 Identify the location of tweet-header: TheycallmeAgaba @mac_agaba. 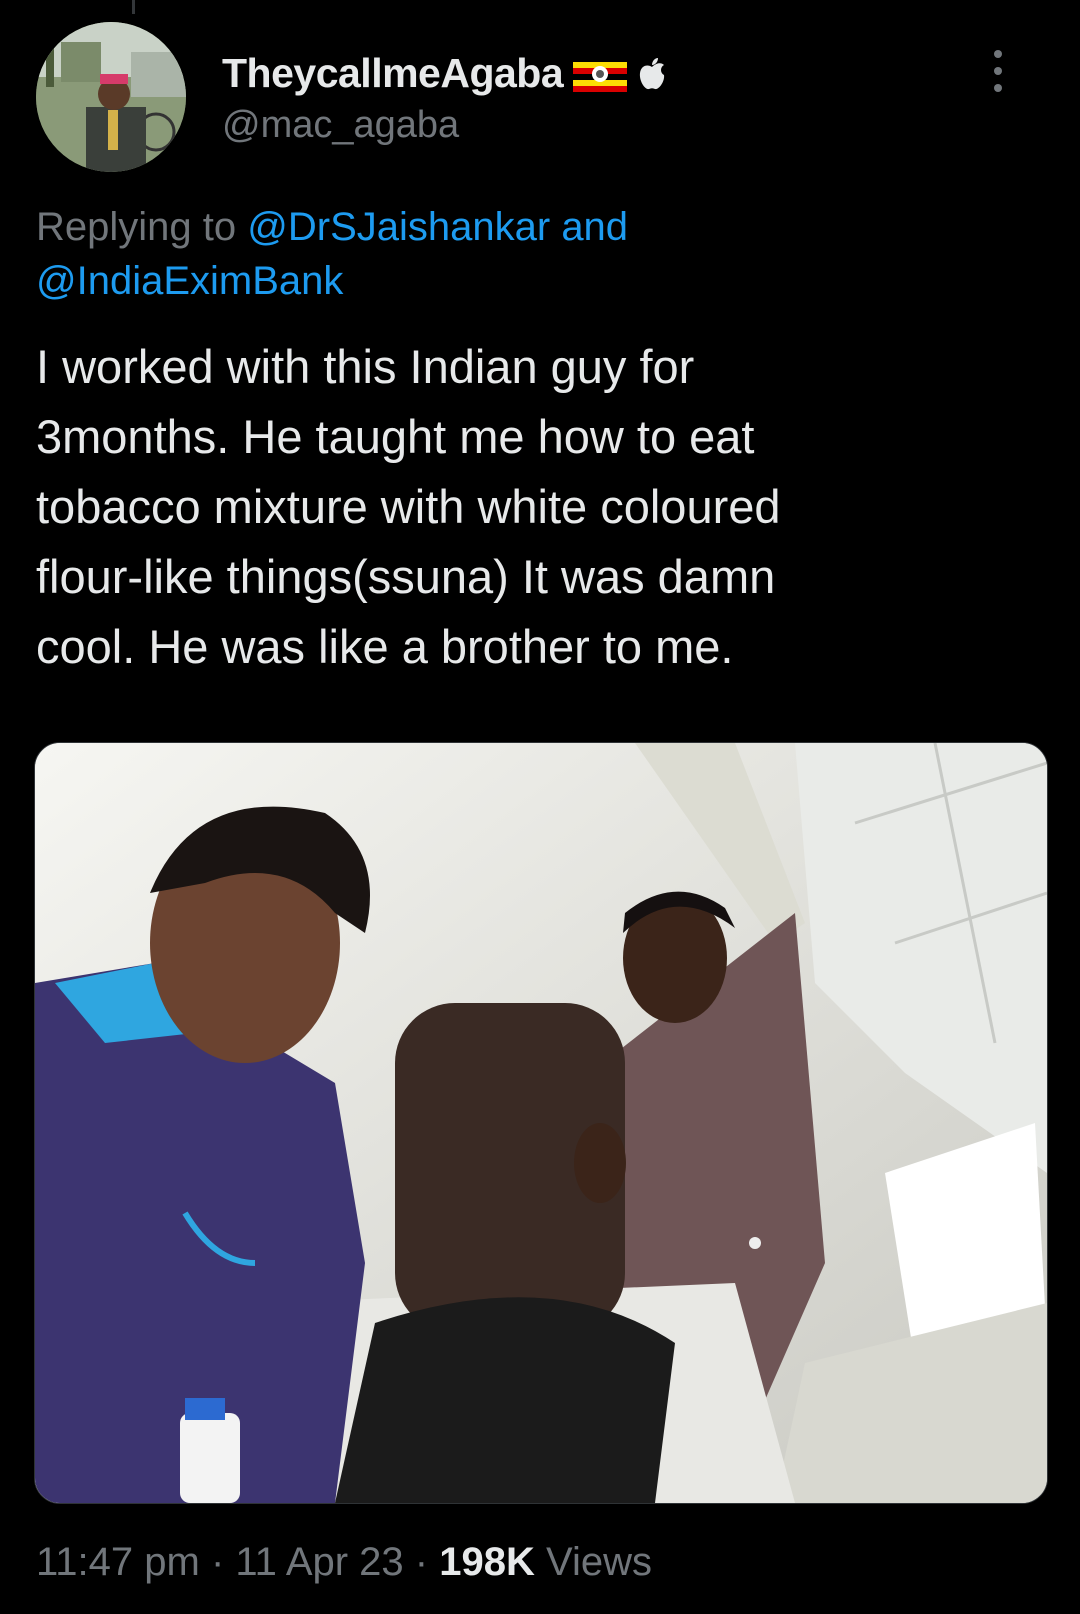
(541, 102).